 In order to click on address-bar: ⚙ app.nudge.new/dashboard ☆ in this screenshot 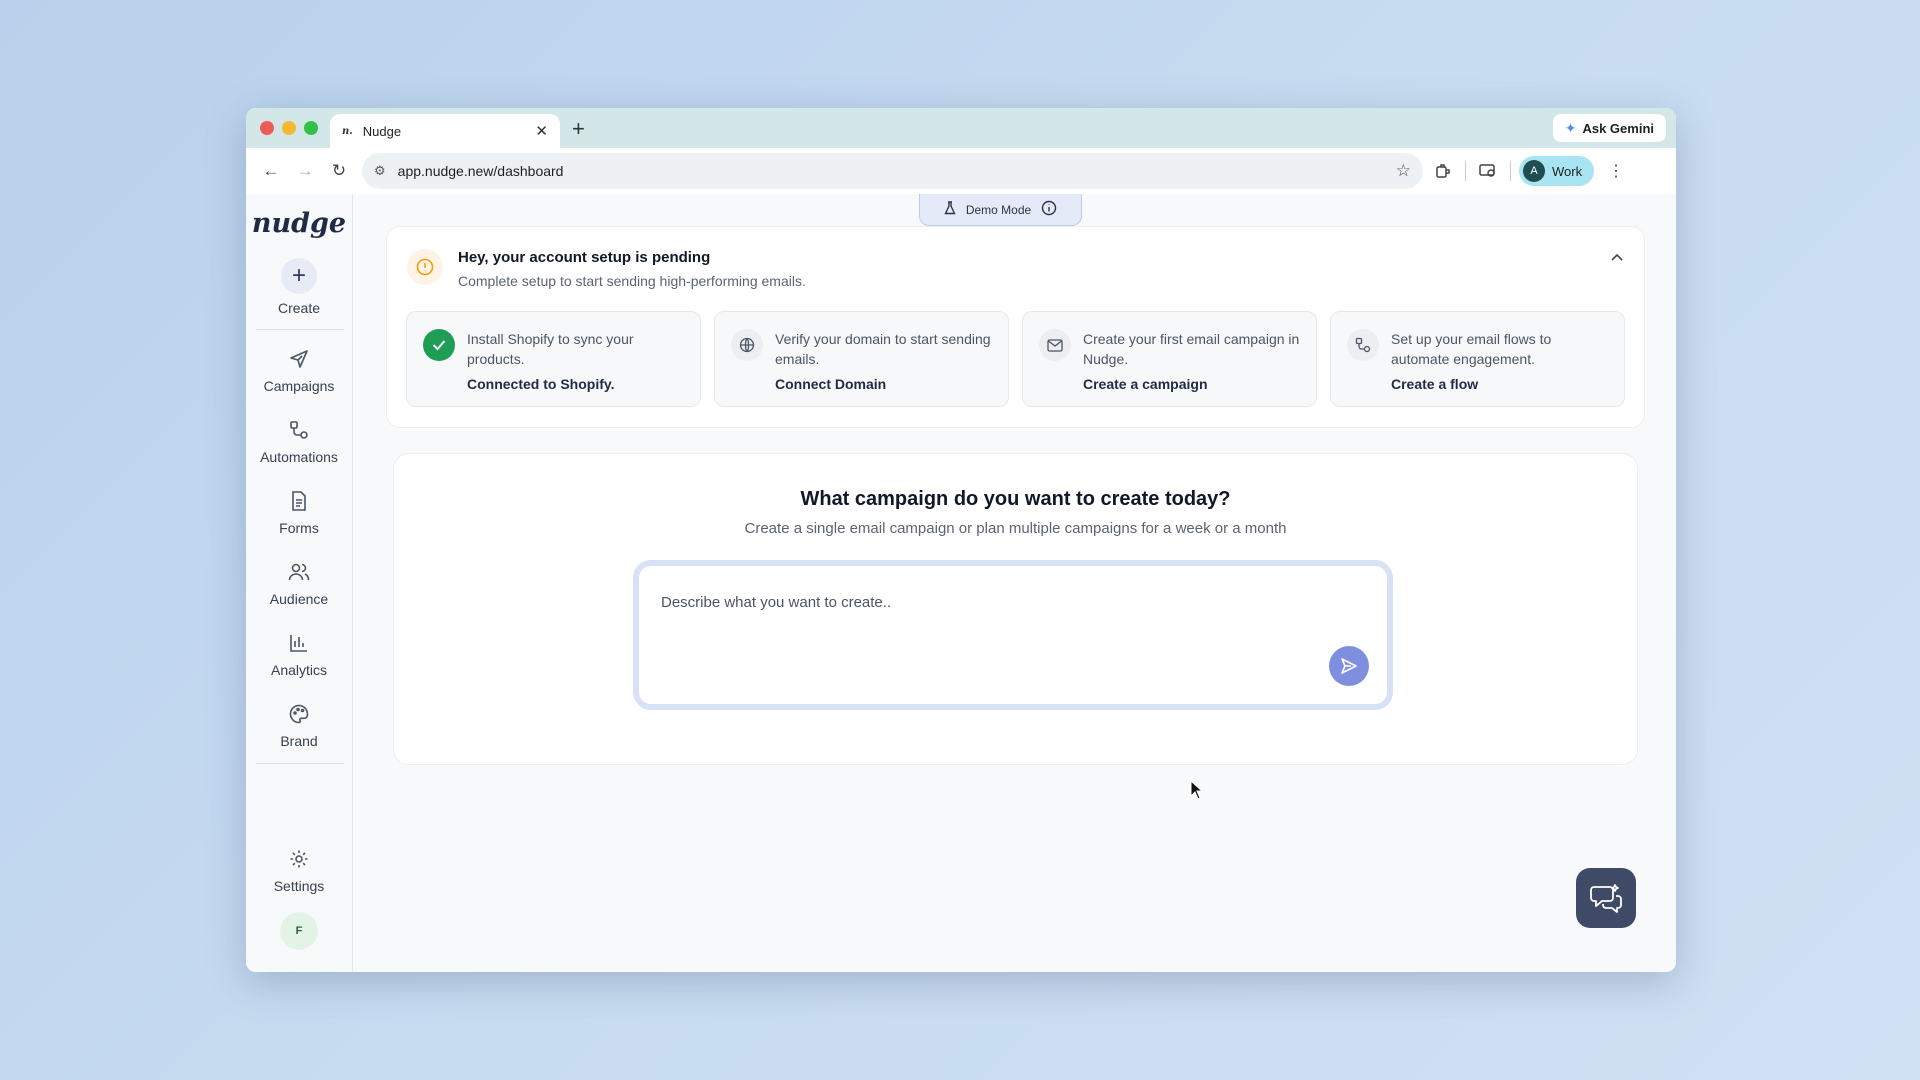, I will do `click(892, 171)`.